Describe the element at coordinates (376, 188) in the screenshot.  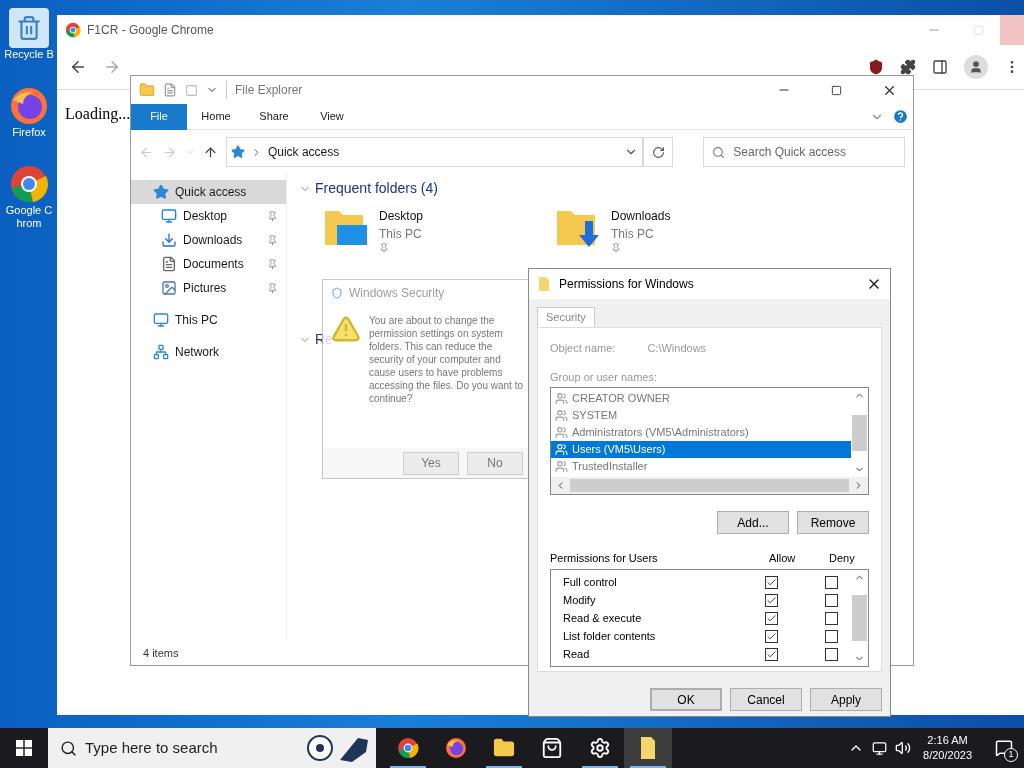
I see `section-heading: Frequent folders (4)` at that location.